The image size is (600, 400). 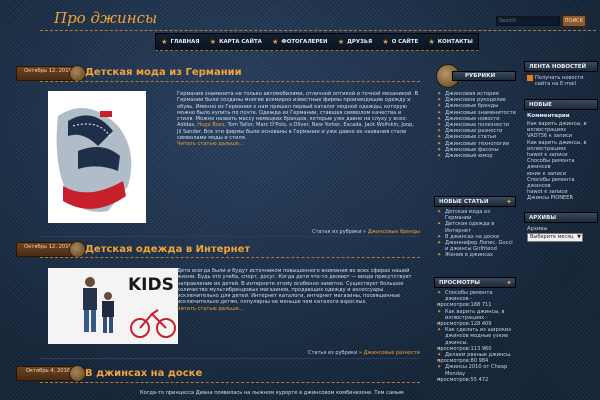 I want to click on post-image-sandal, so click(x=97, y=157).